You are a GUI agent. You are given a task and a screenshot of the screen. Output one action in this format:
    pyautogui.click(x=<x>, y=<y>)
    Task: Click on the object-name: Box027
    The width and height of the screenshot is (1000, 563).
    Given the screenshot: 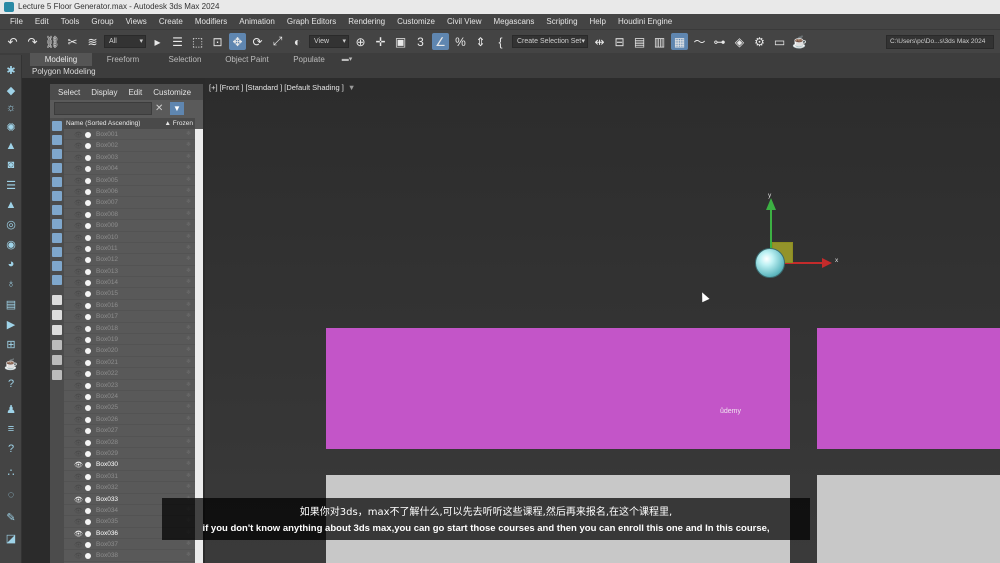 What is the action you would take?
    pyautogui.click(x=107, y=430)
    